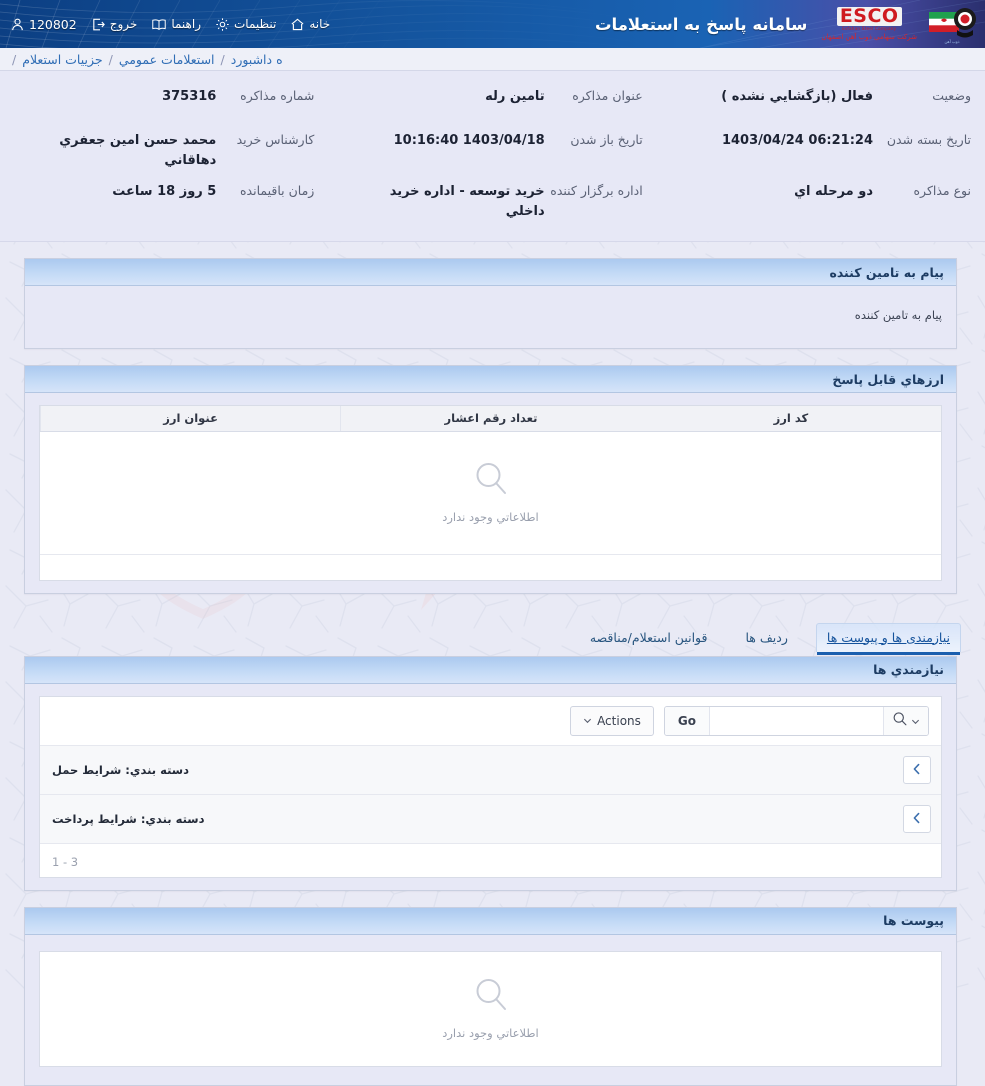 The height and width of the screenshot is (1086, 985). I want to click on field-value: فعال (بازگشايي نشده ), so click(797, 96).